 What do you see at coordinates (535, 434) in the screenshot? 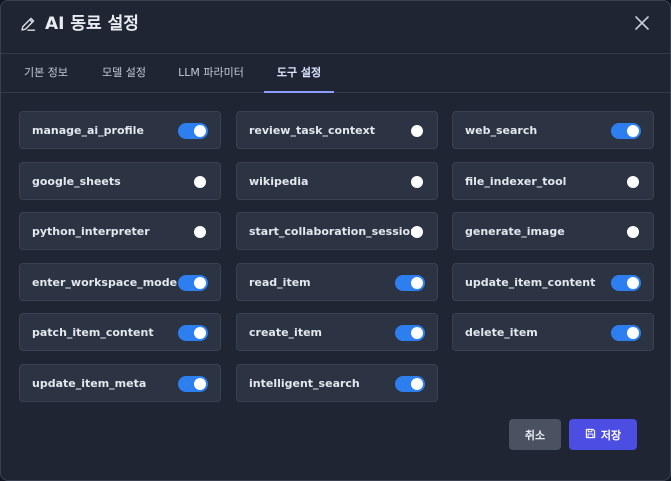
I see `cancel-button: 취소` at bounding box center [535, 434].